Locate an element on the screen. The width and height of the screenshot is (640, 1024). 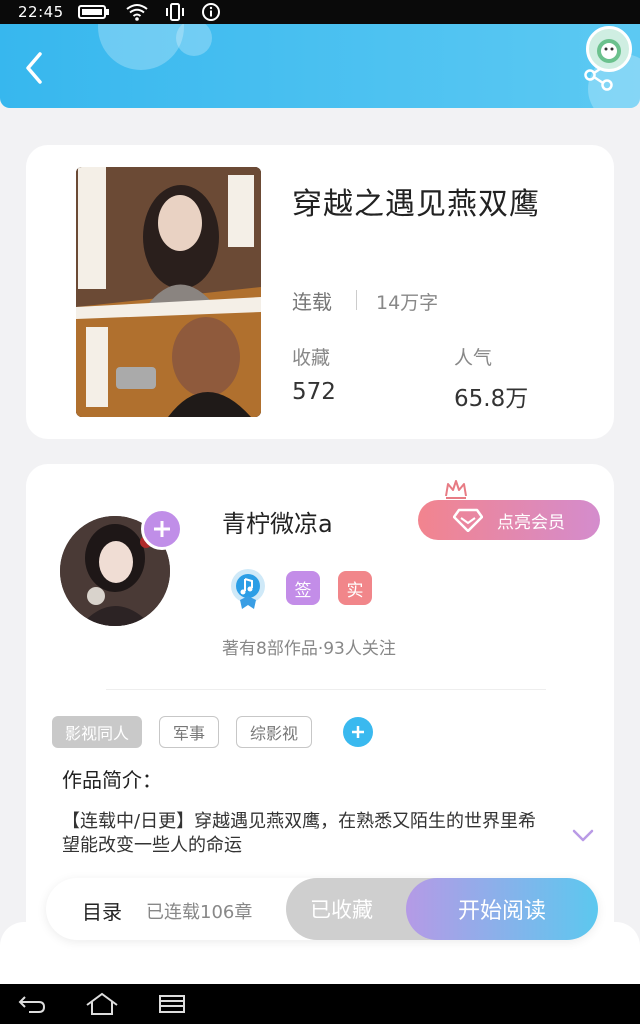
intro-text: 【连载中/日更】穿越遇见燕双鹰，在熟悉又陌生的世界里希望能改变一些人的命运 is located at coordinates (299, 833).